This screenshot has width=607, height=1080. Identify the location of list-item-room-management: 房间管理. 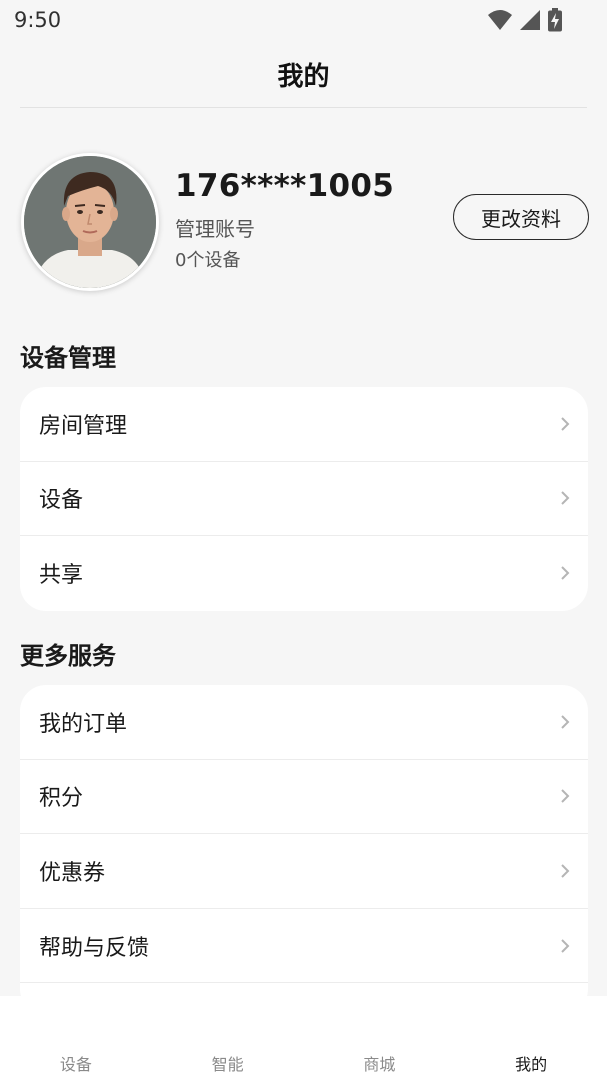
(304, 424).